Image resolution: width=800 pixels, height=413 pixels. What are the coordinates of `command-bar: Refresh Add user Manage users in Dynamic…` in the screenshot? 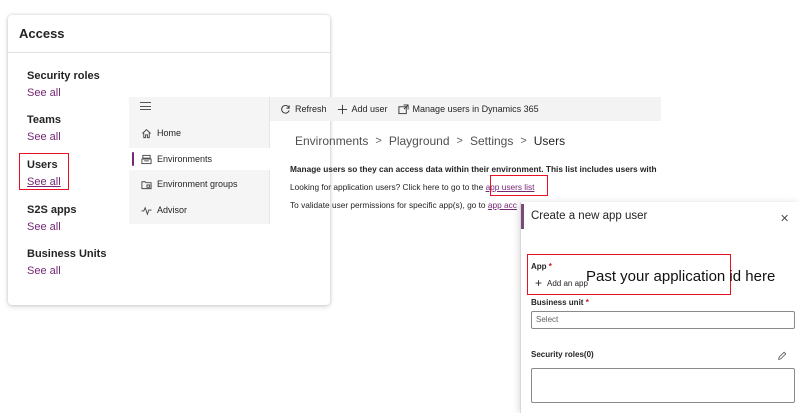 It's located at (465, 109).